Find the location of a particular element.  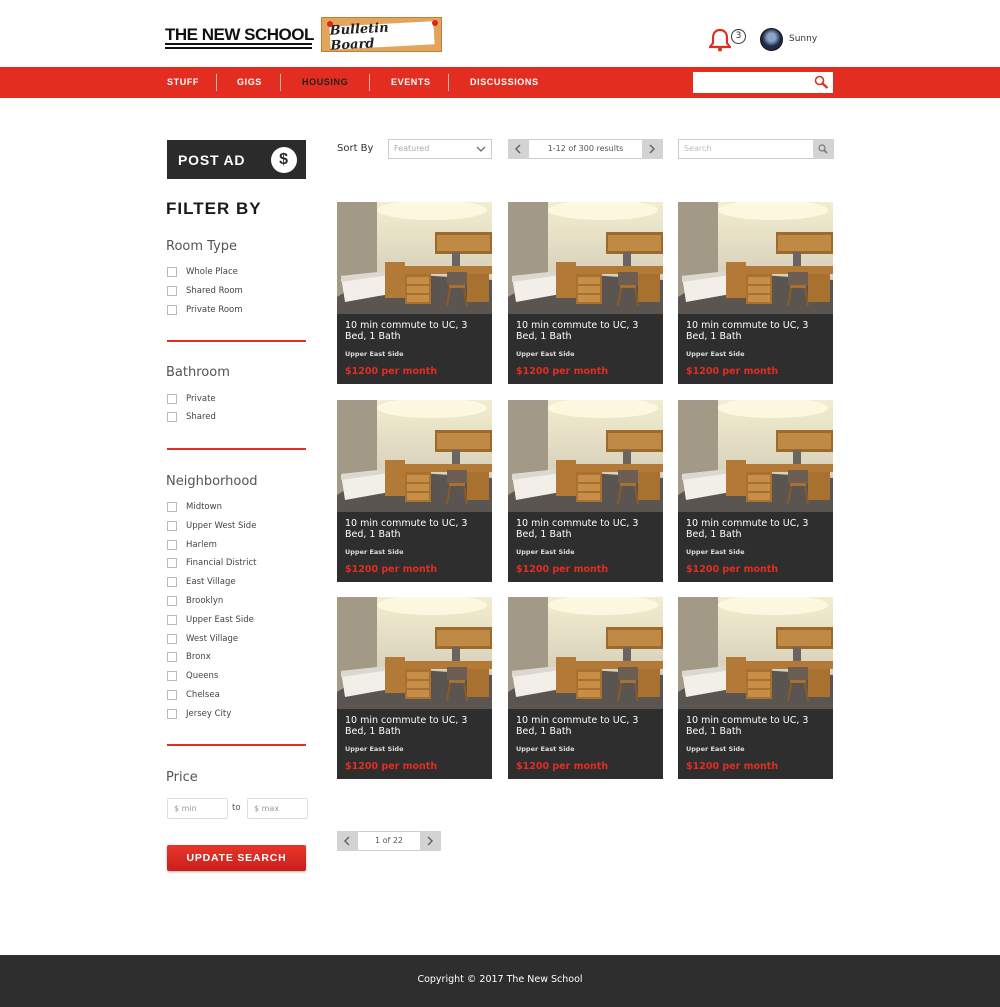

listing-search-input: Search is located at coordinates (756, 149).